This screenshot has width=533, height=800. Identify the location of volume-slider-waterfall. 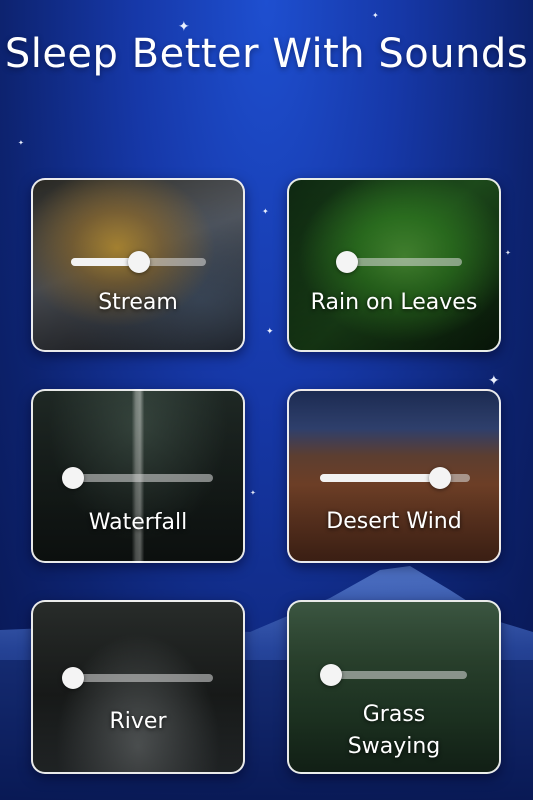
(137, 478).